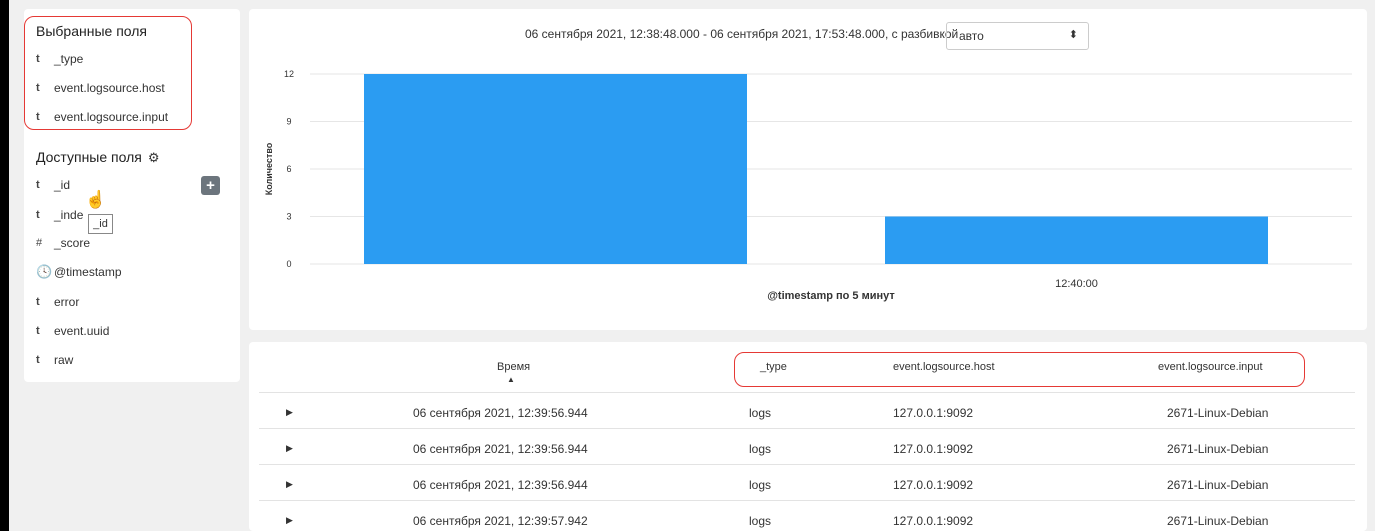 Image resolution: width=1375 pixels, height=531 pixels. Describe the element at coordinates (1076, 284) in the screenshot. I see `x-tick-label: 12:40:00` at that location.